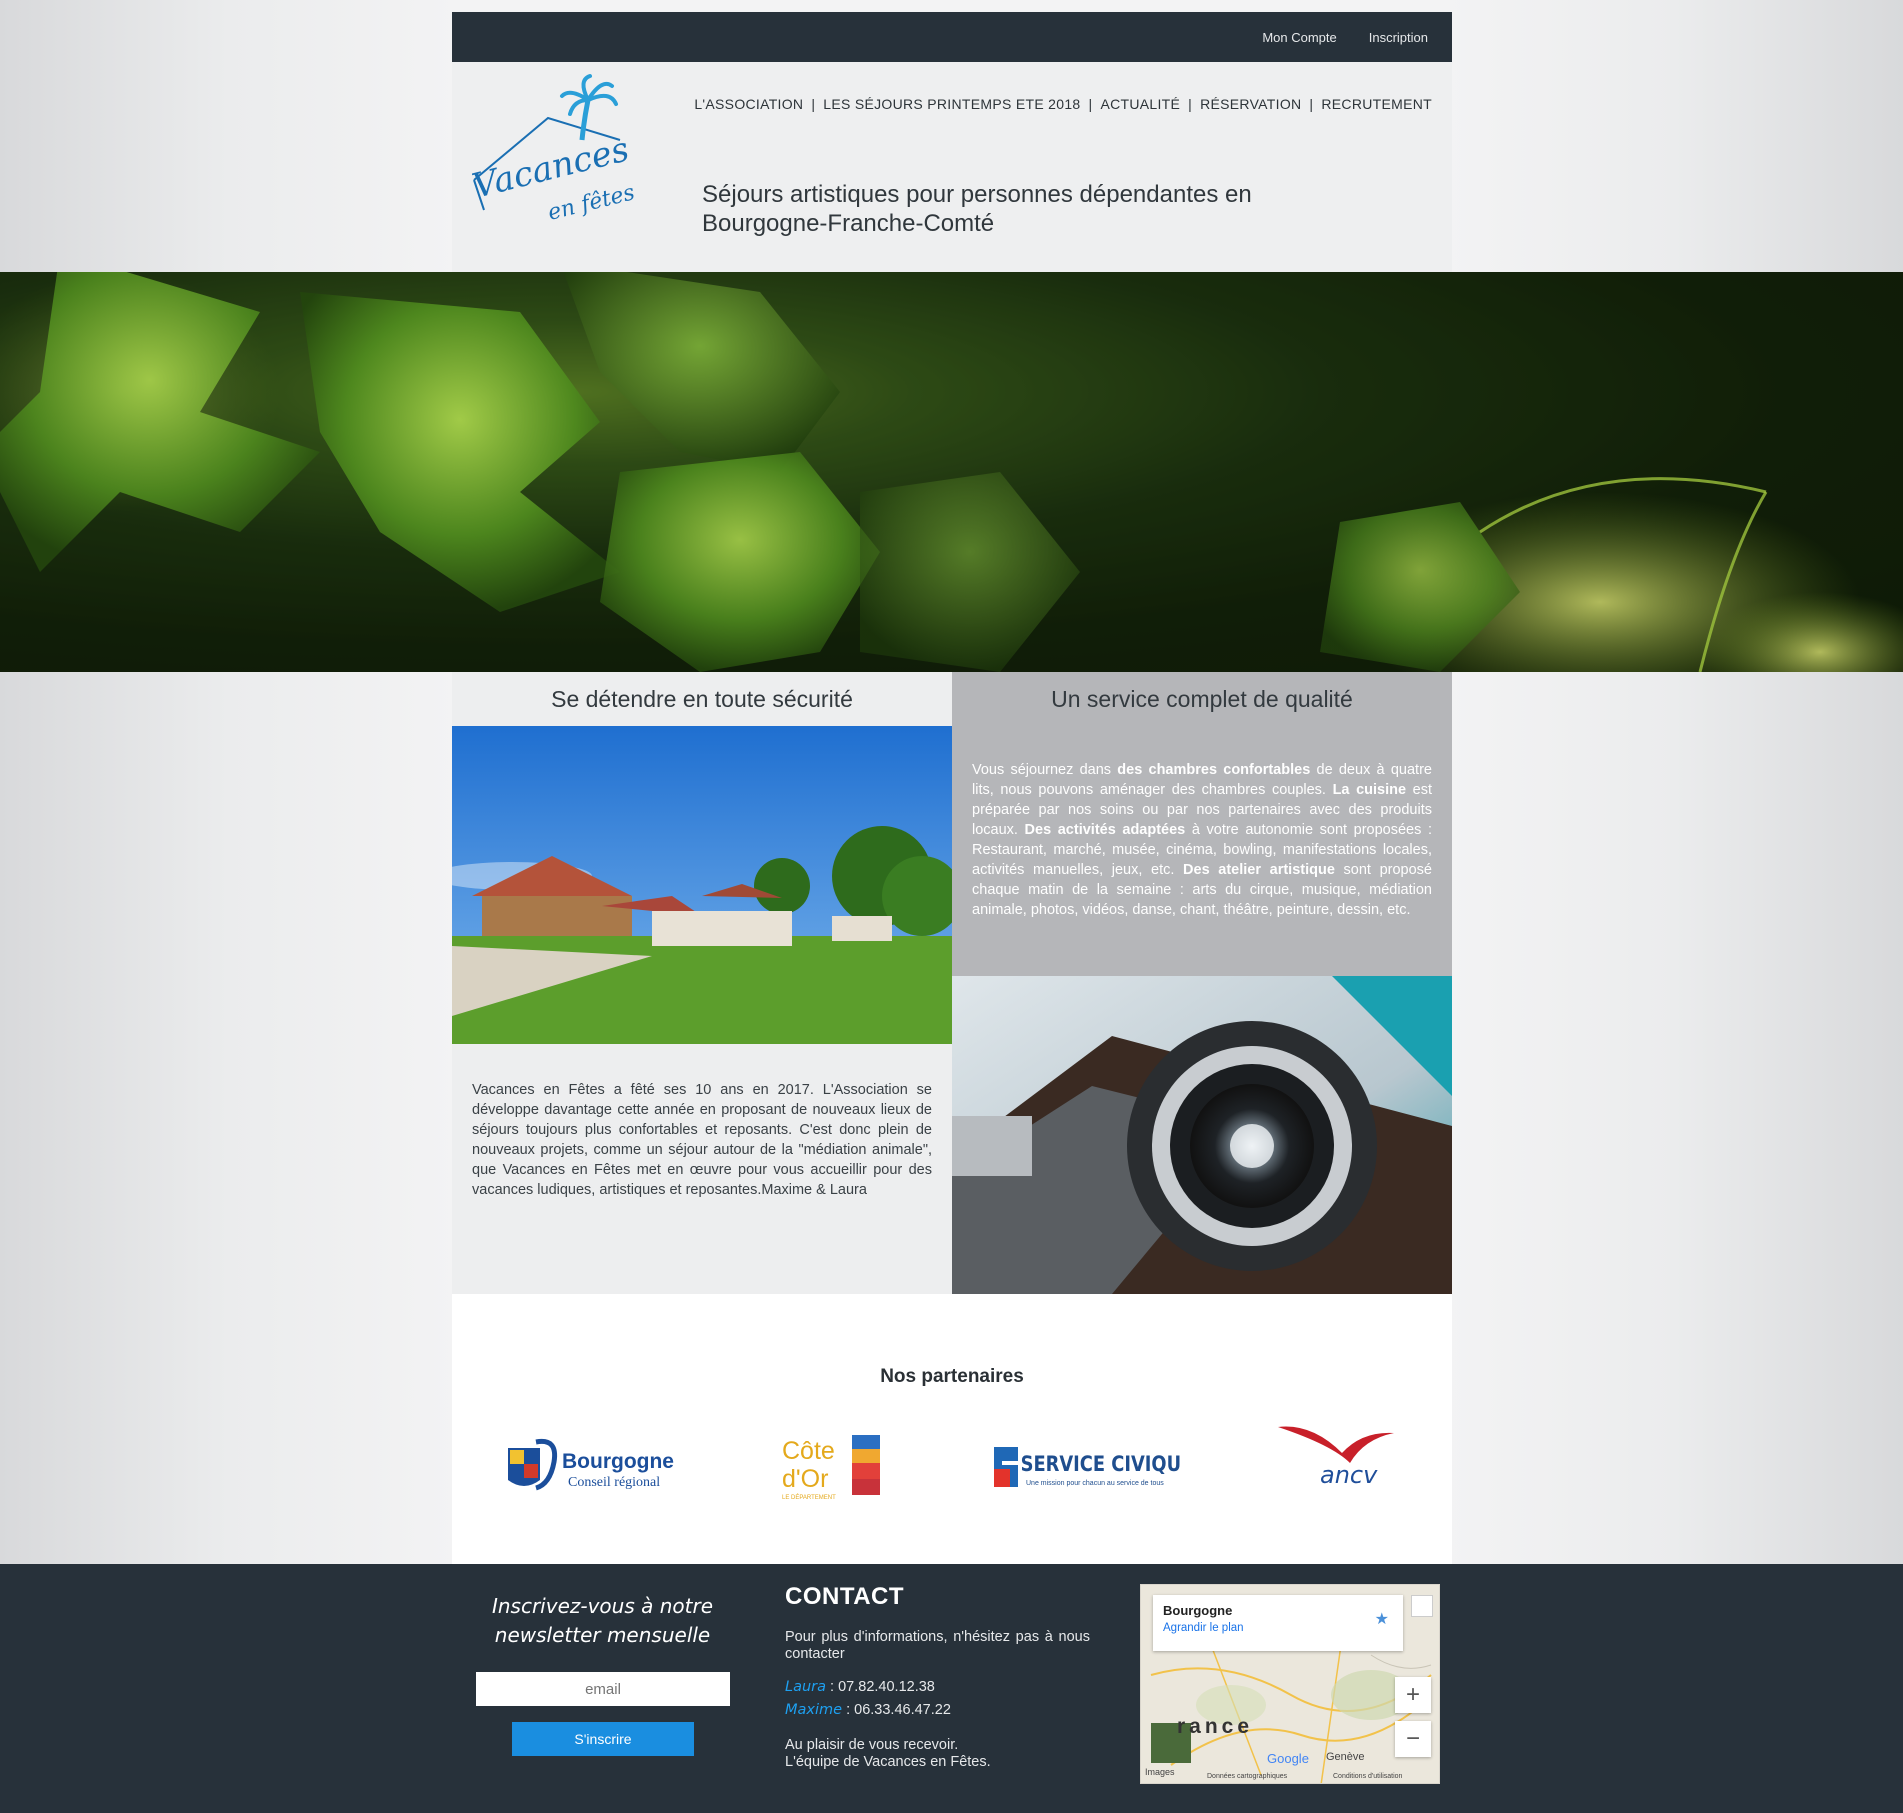 This screenshot has height=1813, width=1903. I want to click on star-icon: ★, so click(1382, 1619).